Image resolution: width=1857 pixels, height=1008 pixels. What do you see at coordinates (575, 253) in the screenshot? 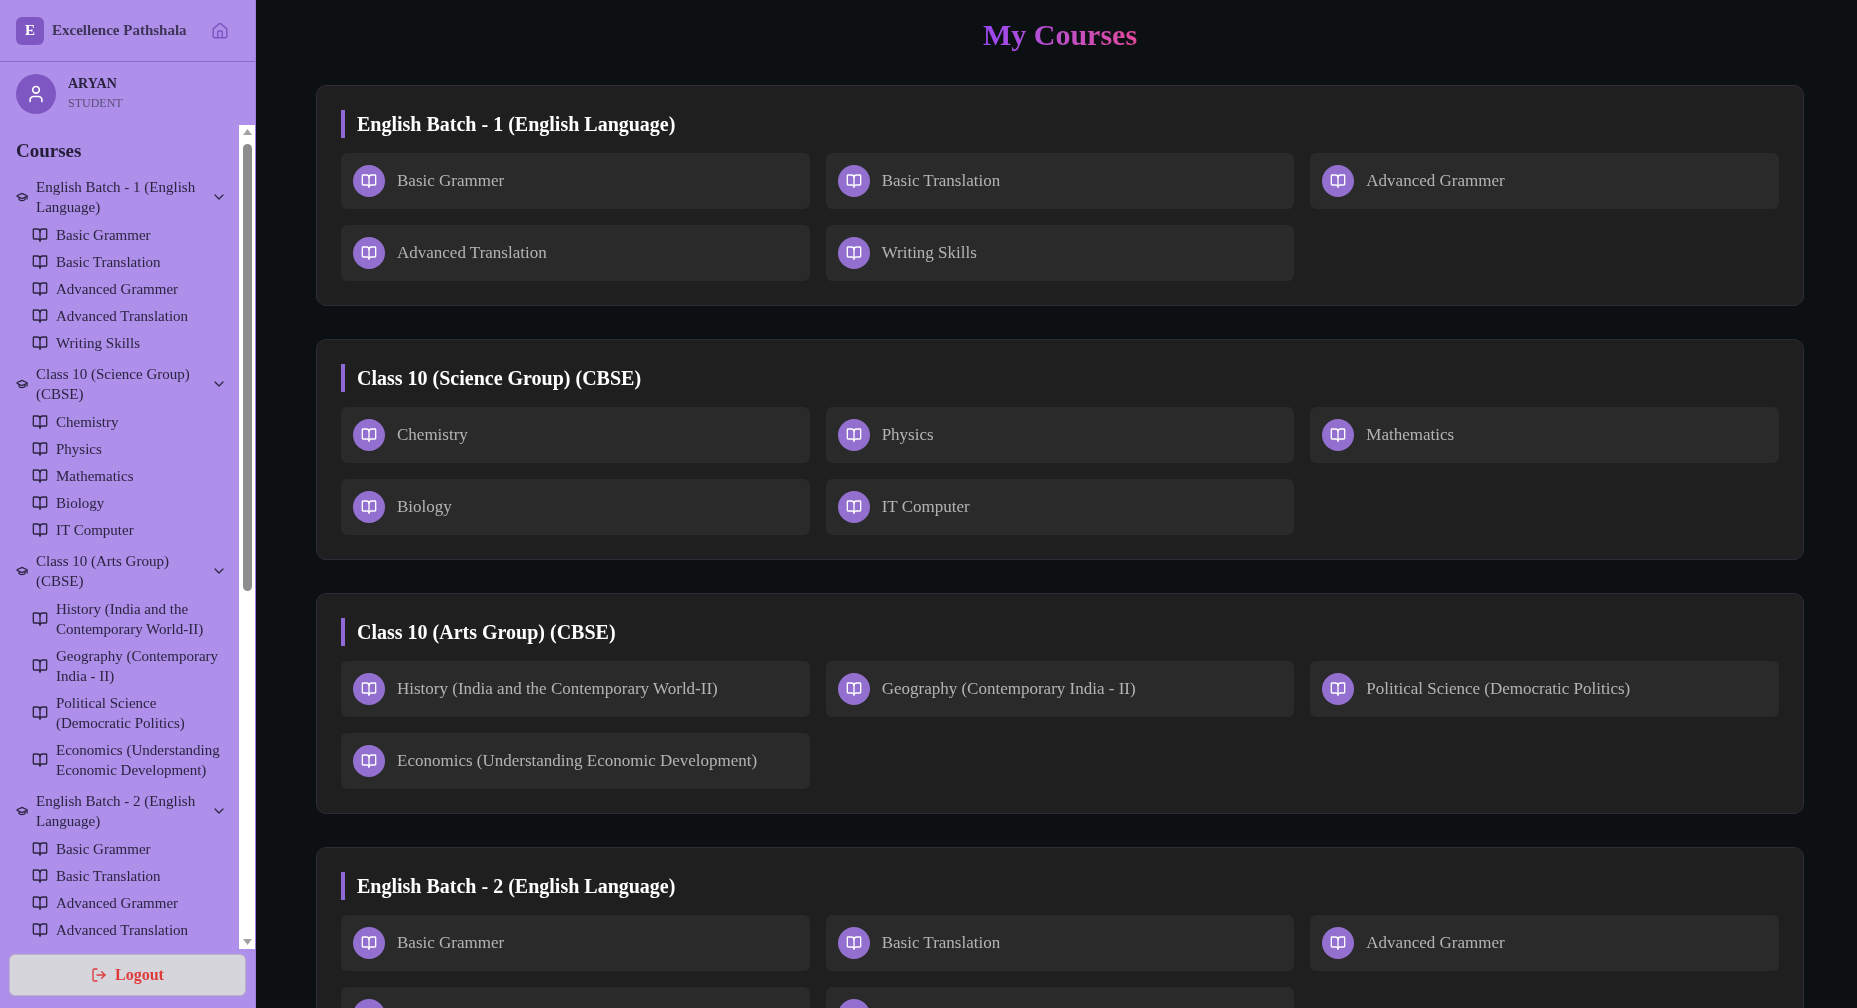
I see `course-tile: Advanced Translation` at bounding box center [575, 253].